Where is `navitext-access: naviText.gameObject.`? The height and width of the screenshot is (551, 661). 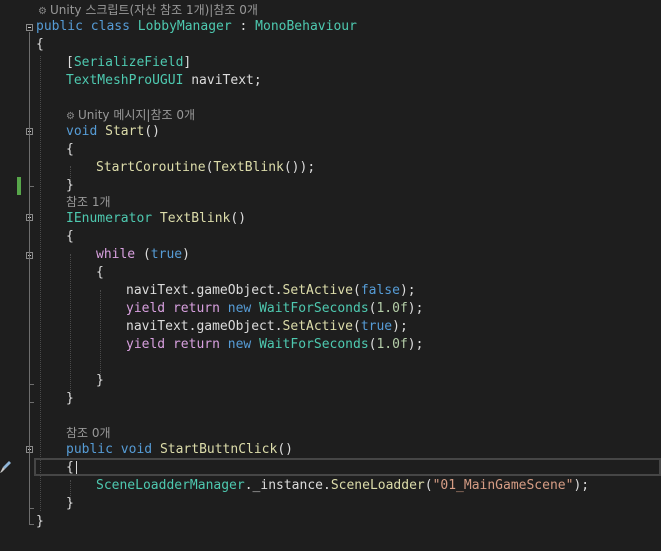 navitext-access: naviText.gameObject. is located at coordinates (204, 290).